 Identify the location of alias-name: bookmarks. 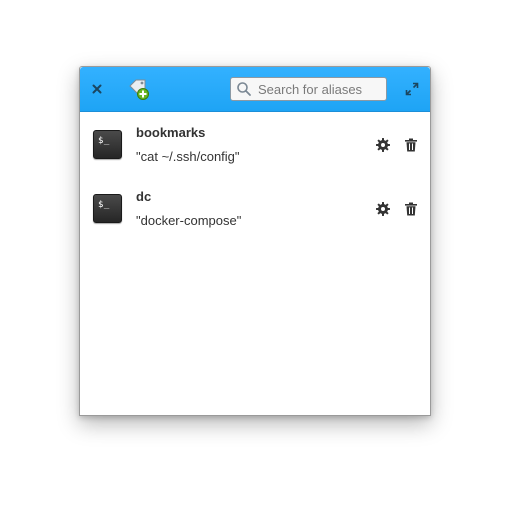
(171, 132).